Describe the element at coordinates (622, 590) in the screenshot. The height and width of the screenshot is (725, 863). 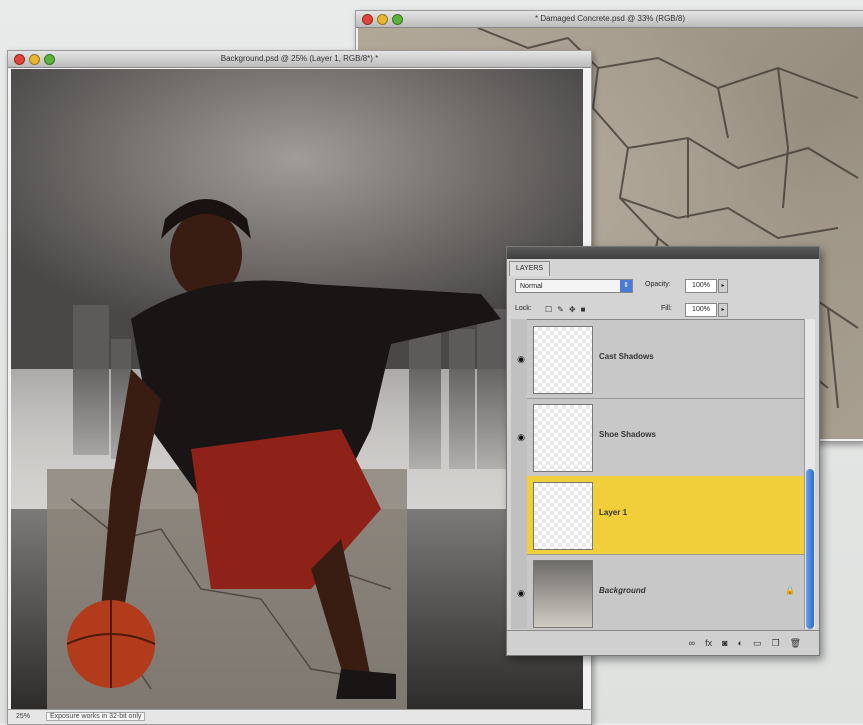
I see `layer-name: Background` at that location.